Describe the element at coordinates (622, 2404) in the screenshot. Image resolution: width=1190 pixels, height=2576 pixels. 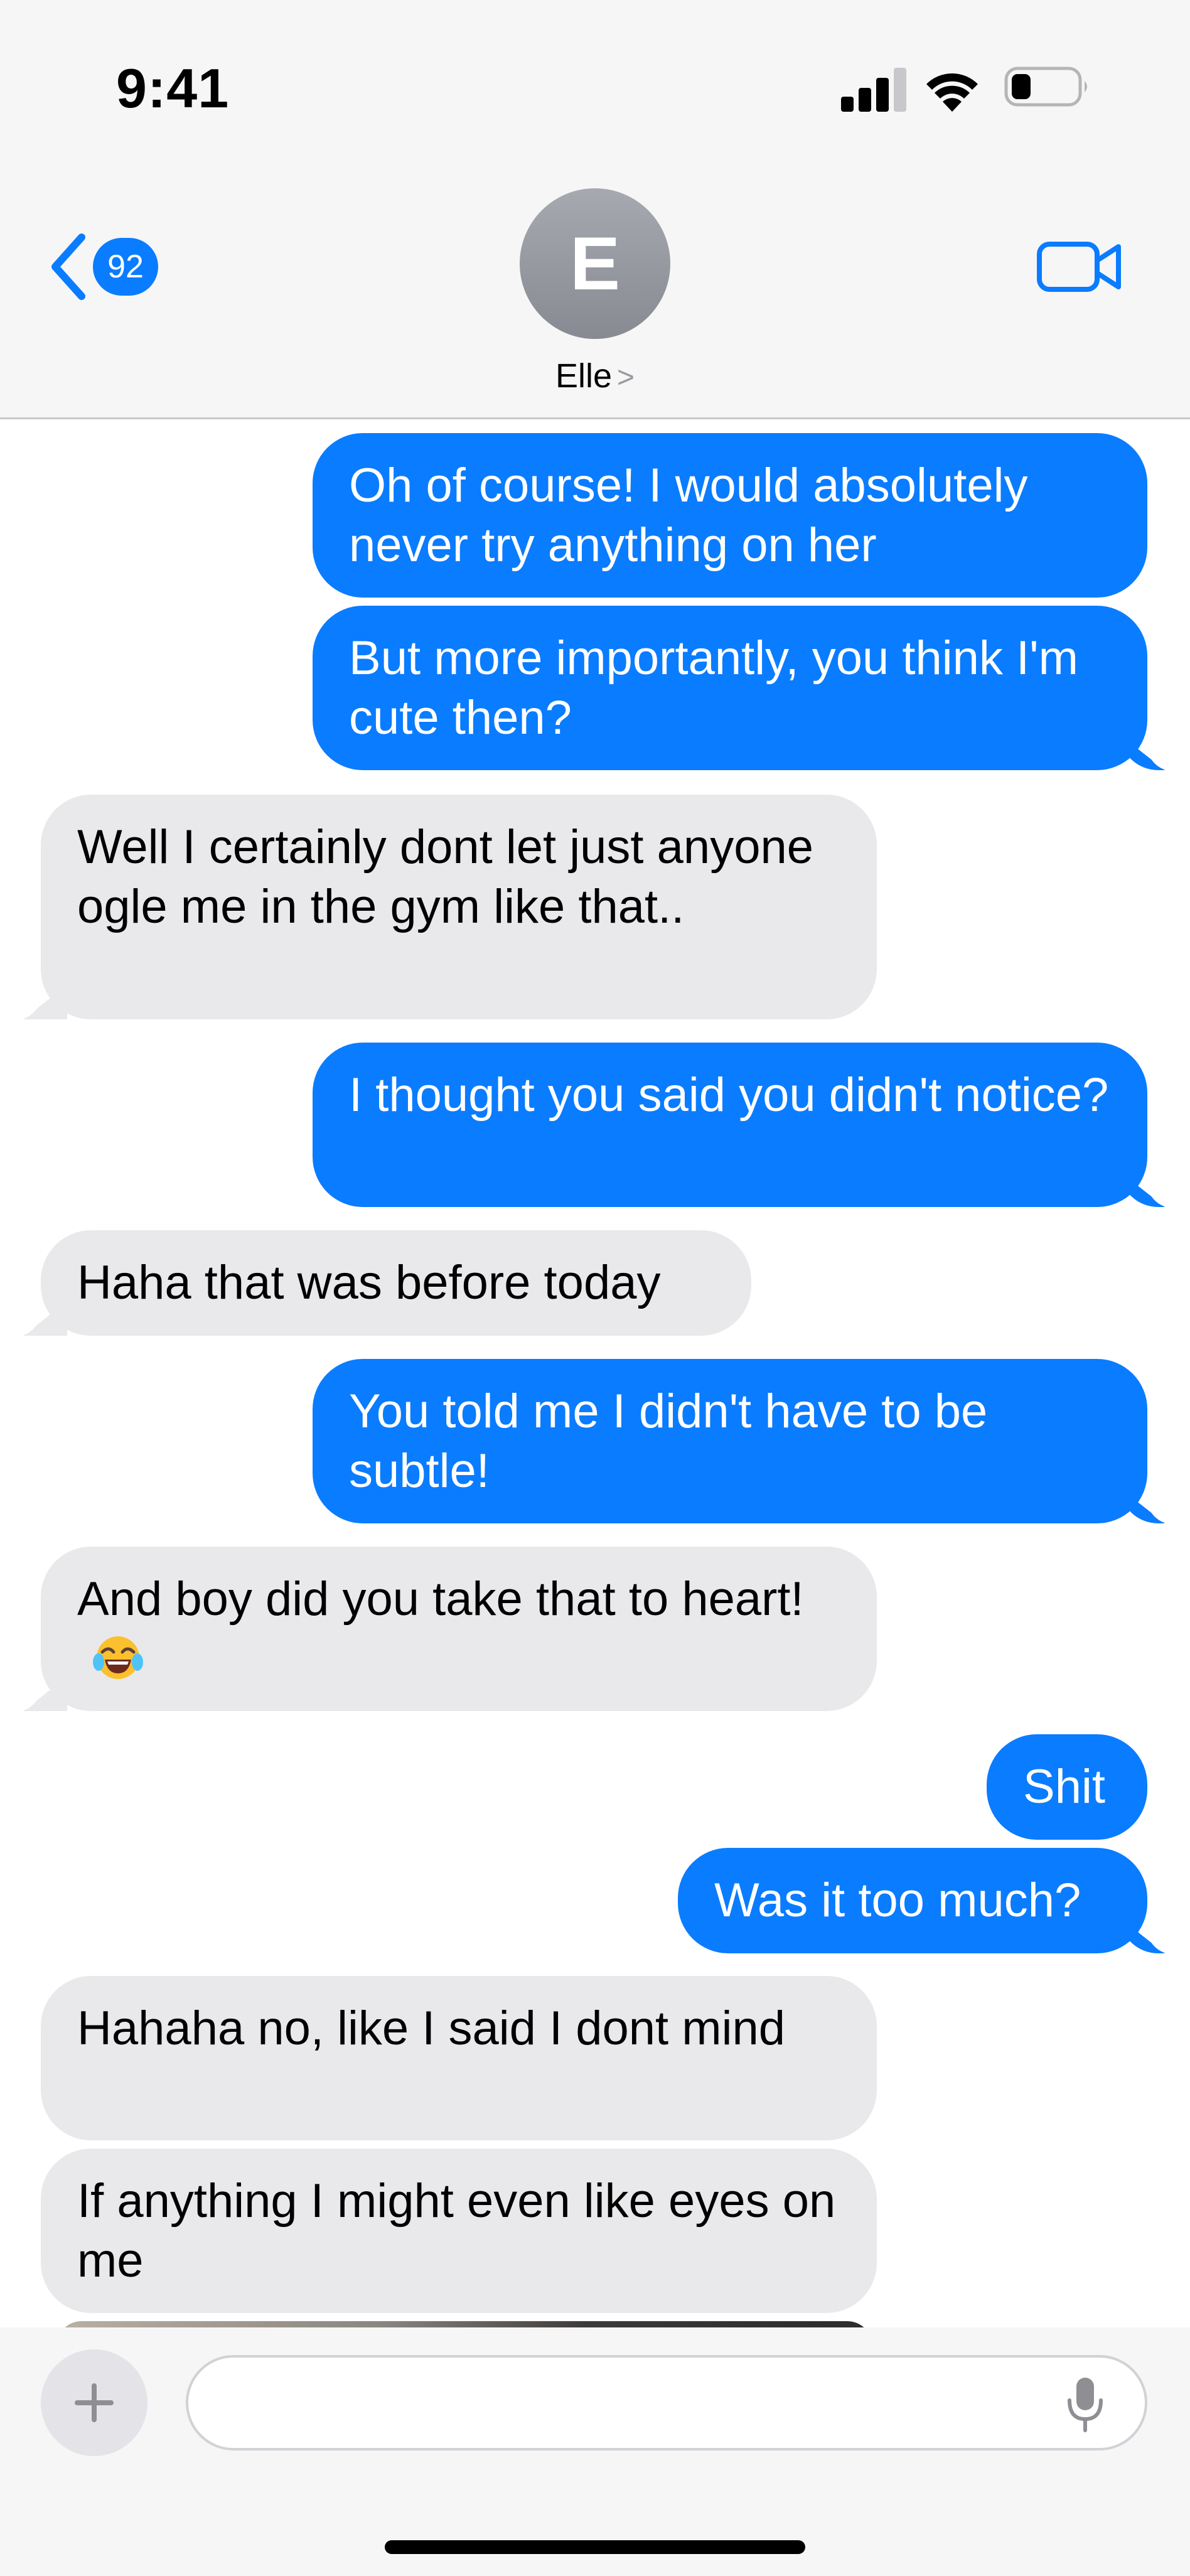
I see `message-input` at that location.